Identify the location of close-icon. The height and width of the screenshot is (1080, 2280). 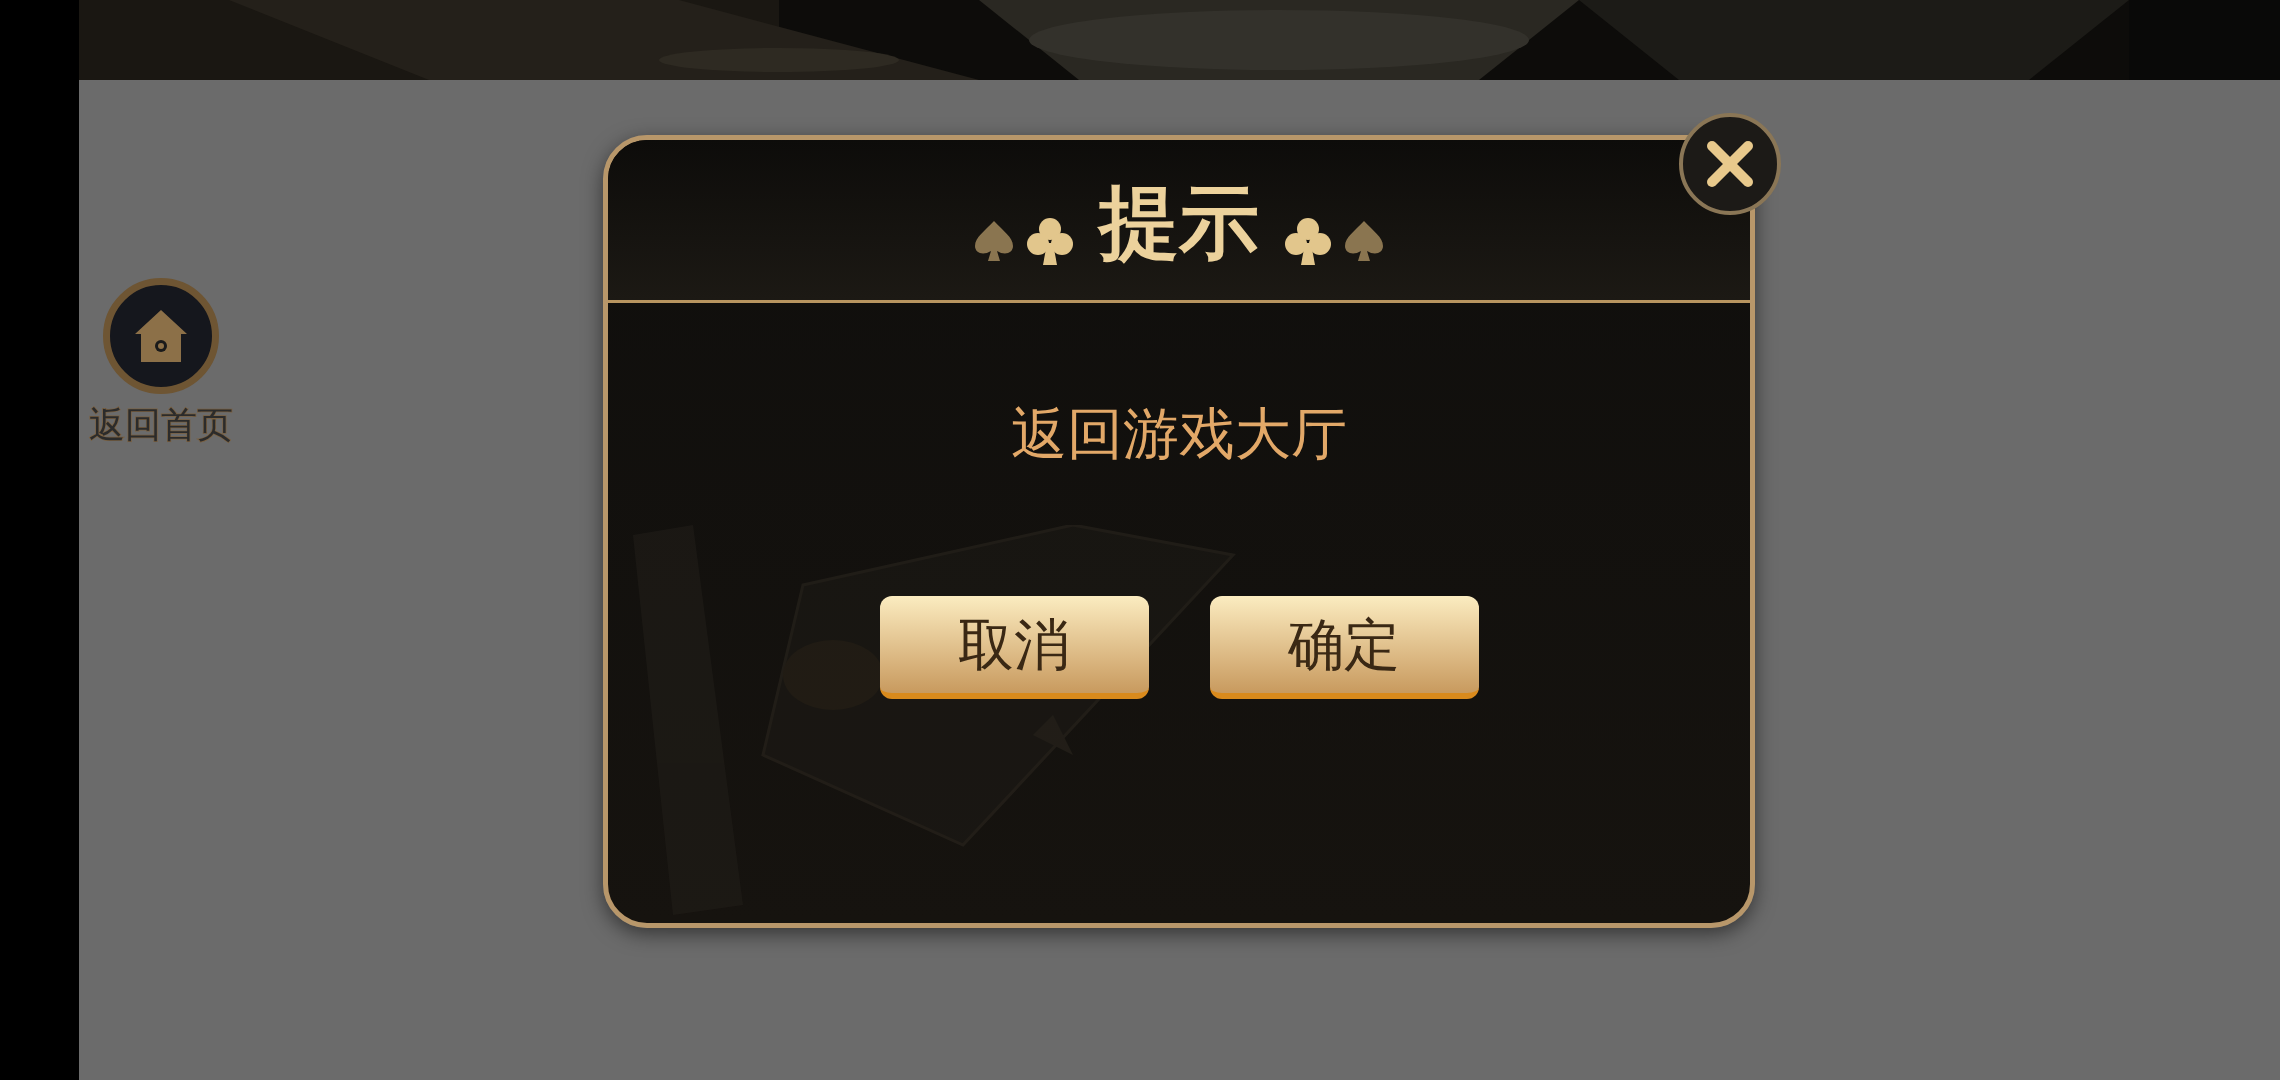
(1730, 164).